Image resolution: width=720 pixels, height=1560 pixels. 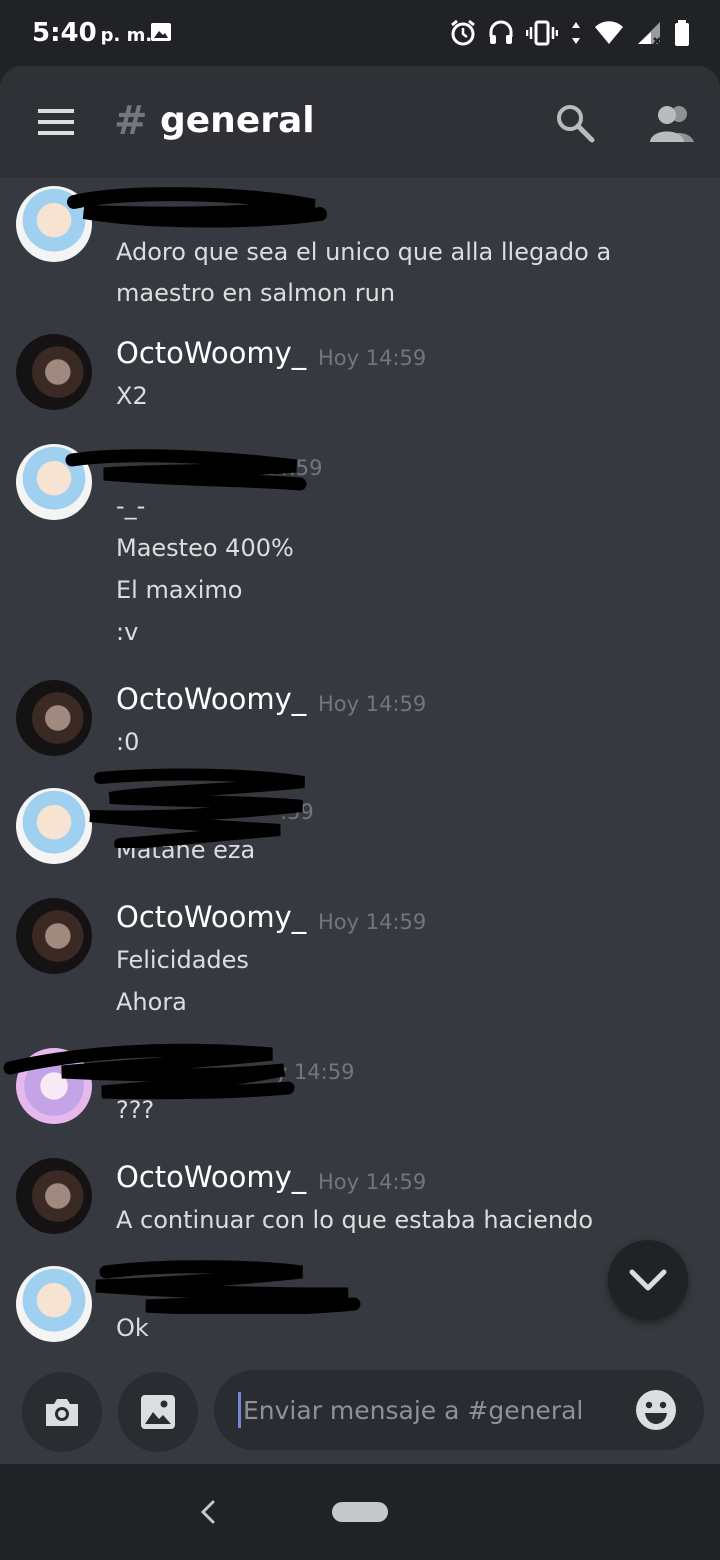 What do you see at coordinates (161, 32) in the screenshot?
I see `photo-notification-icon` at bounding box center [161, 32].